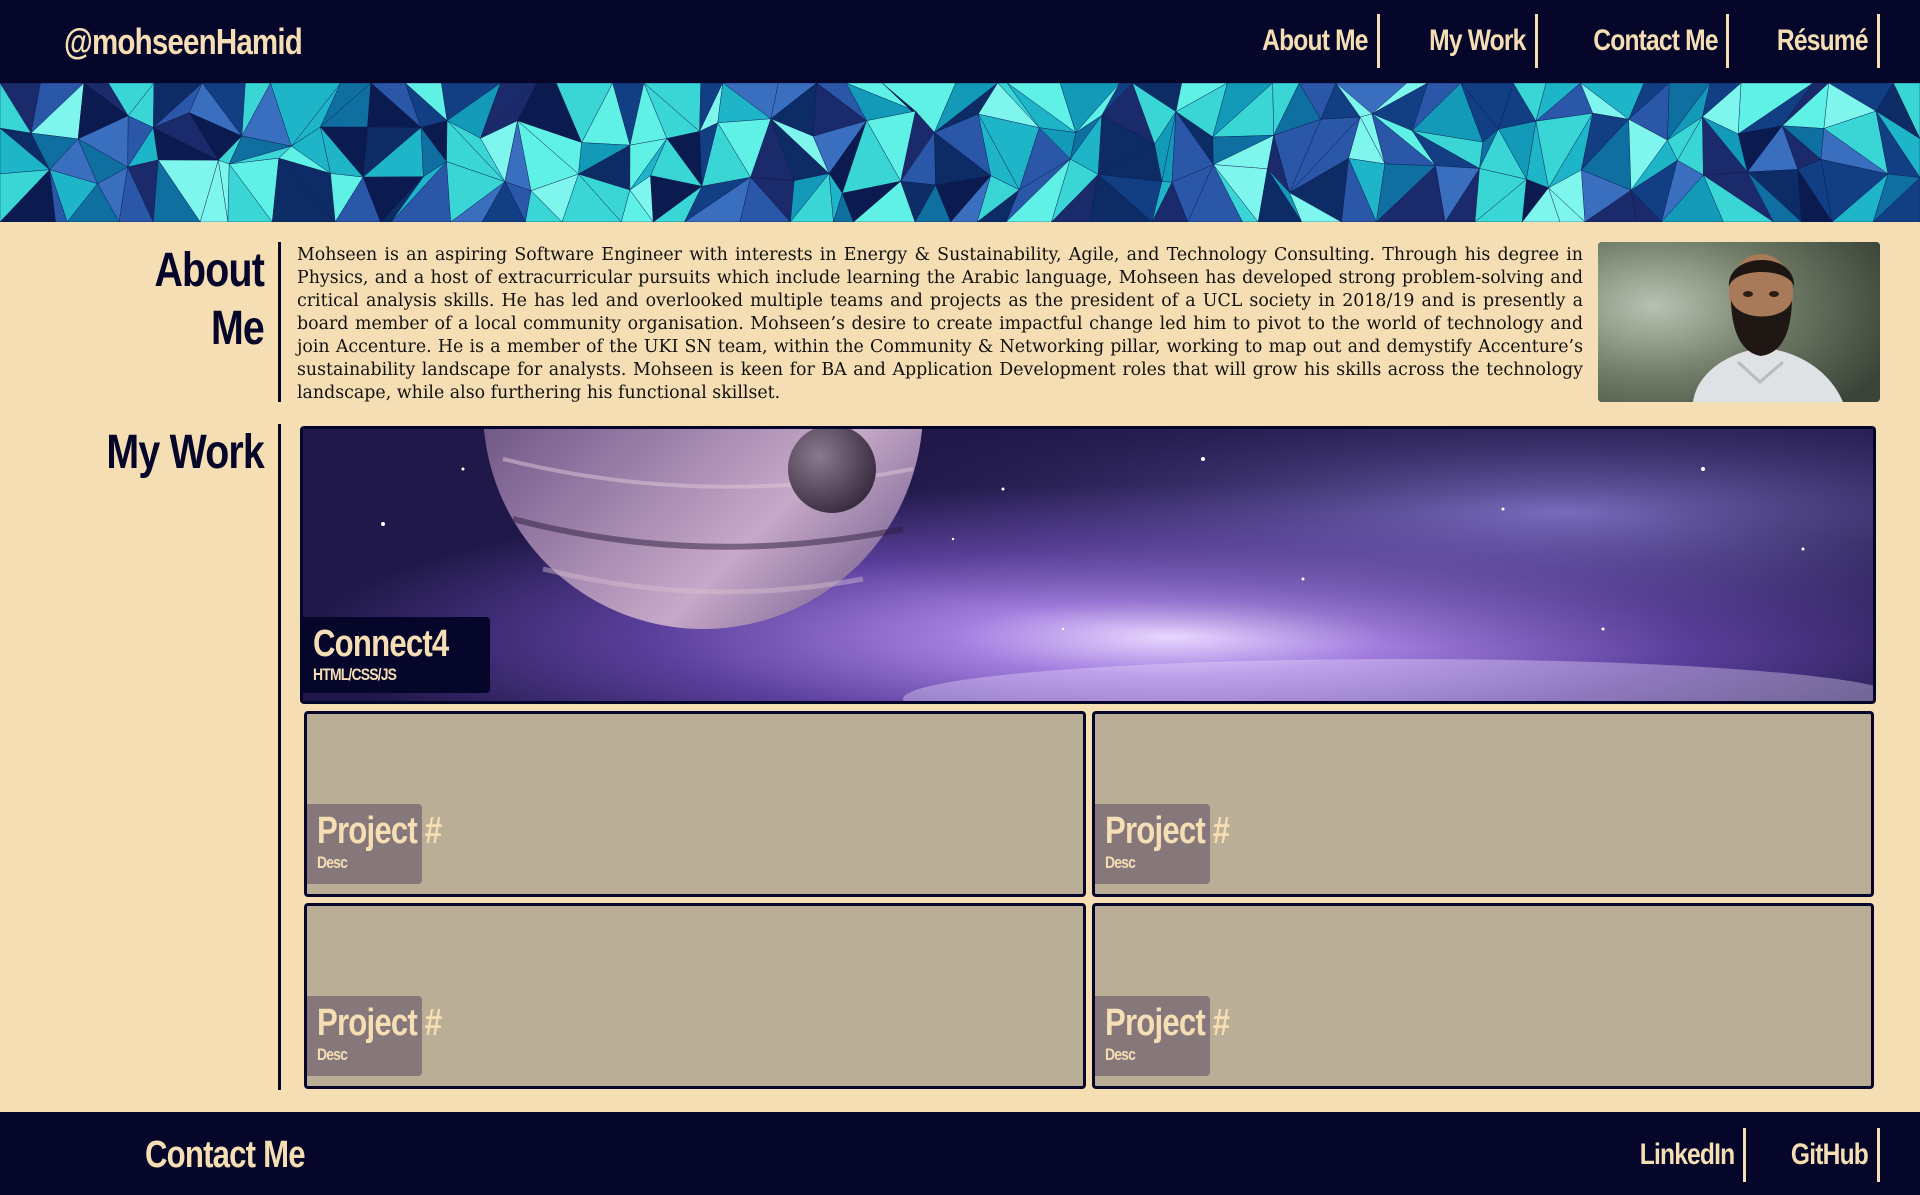  I want to click on top-nav: About Me My Work Contact Me Résumé, so click(1545, 41).